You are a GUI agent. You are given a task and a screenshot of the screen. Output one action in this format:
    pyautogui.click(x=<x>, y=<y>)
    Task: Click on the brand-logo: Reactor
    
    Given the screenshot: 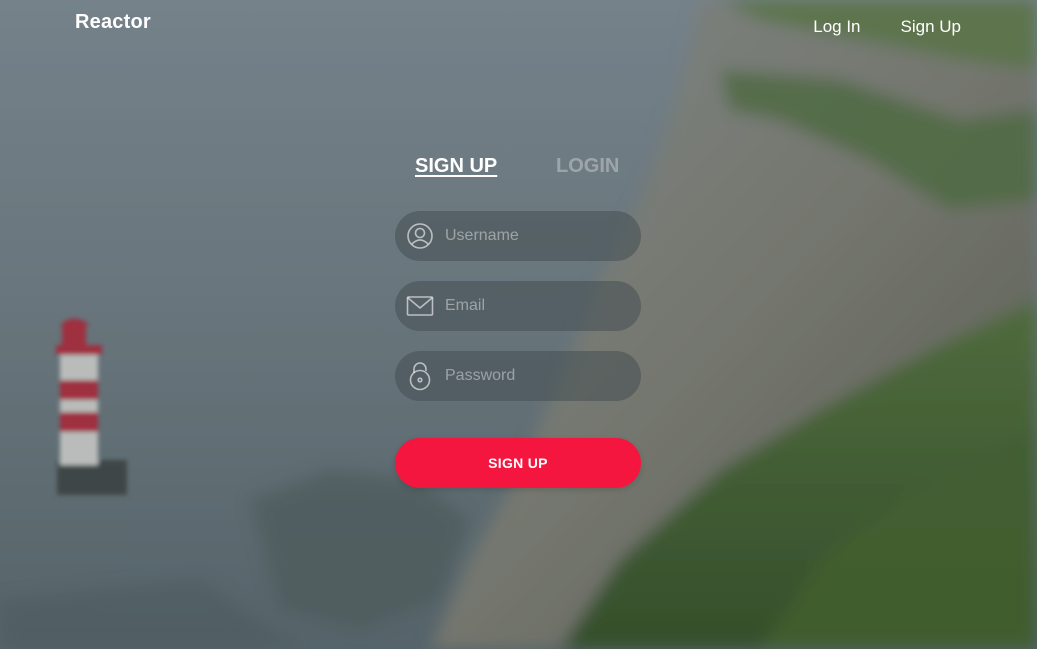 What is the action you would take?
    pyautogui.click(x=113, y=22)
    